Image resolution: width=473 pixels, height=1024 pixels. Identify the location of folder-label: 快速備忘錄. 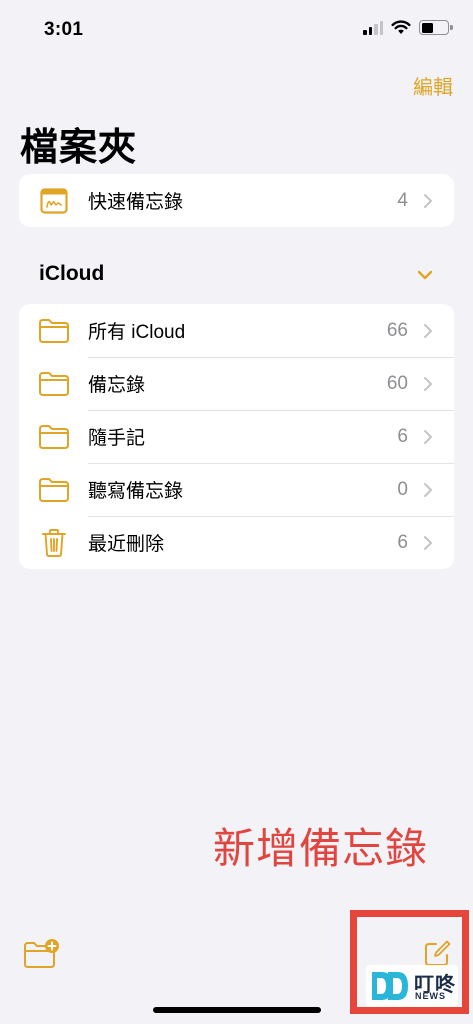
(136, 202).